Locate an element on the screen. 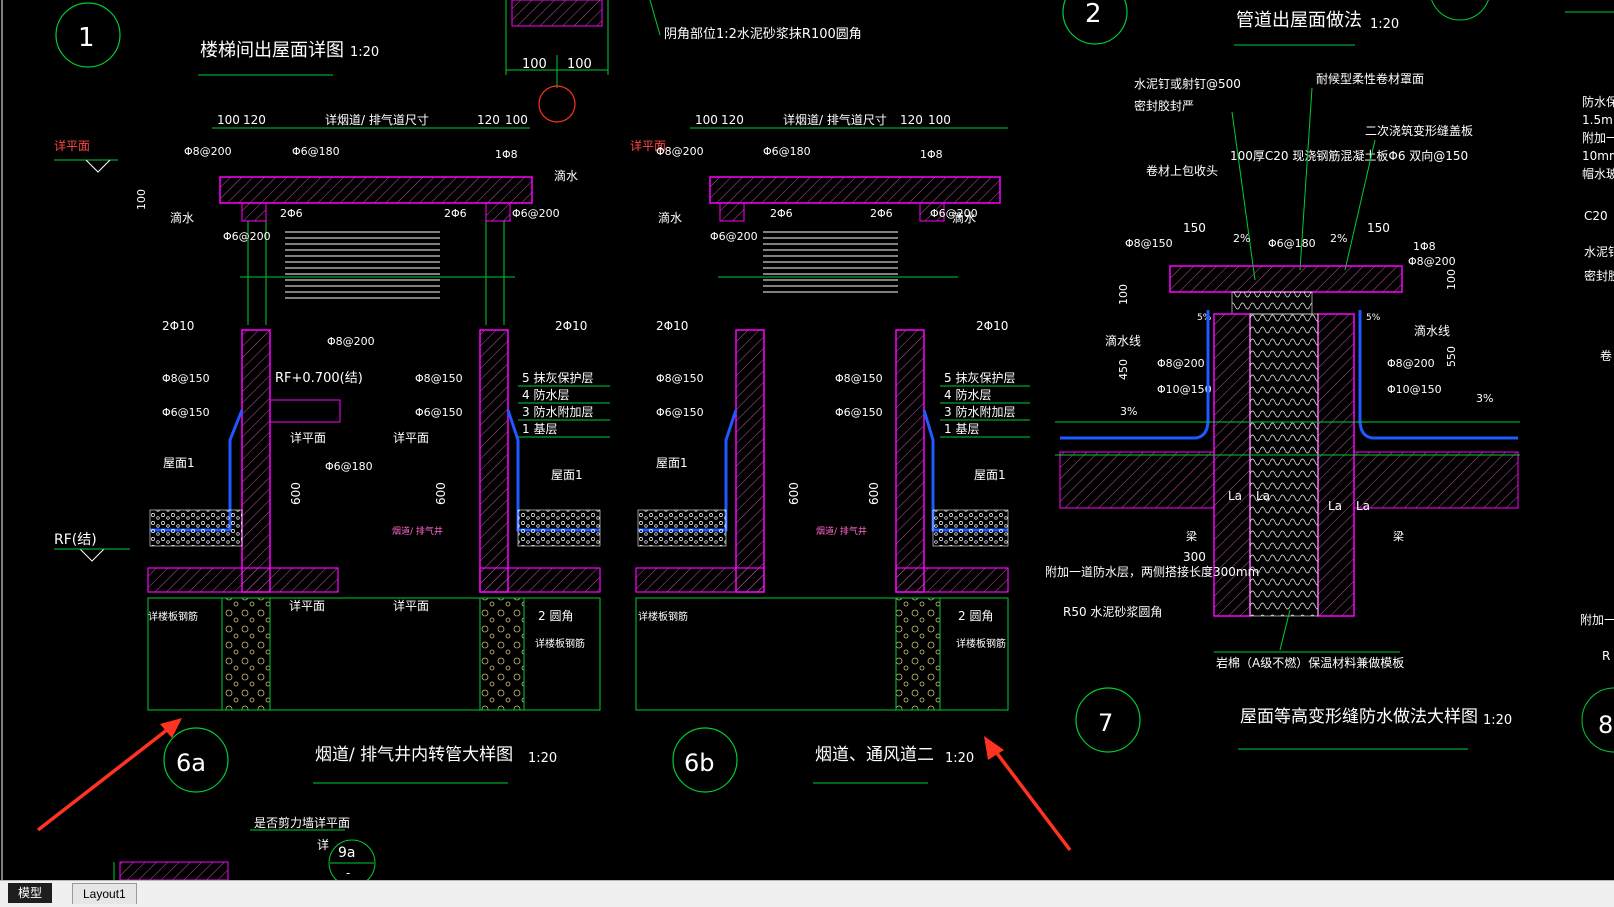 The image size is (1614, 907). svg-text: 卷材上包收头 is located at coordinates (1182, 170).